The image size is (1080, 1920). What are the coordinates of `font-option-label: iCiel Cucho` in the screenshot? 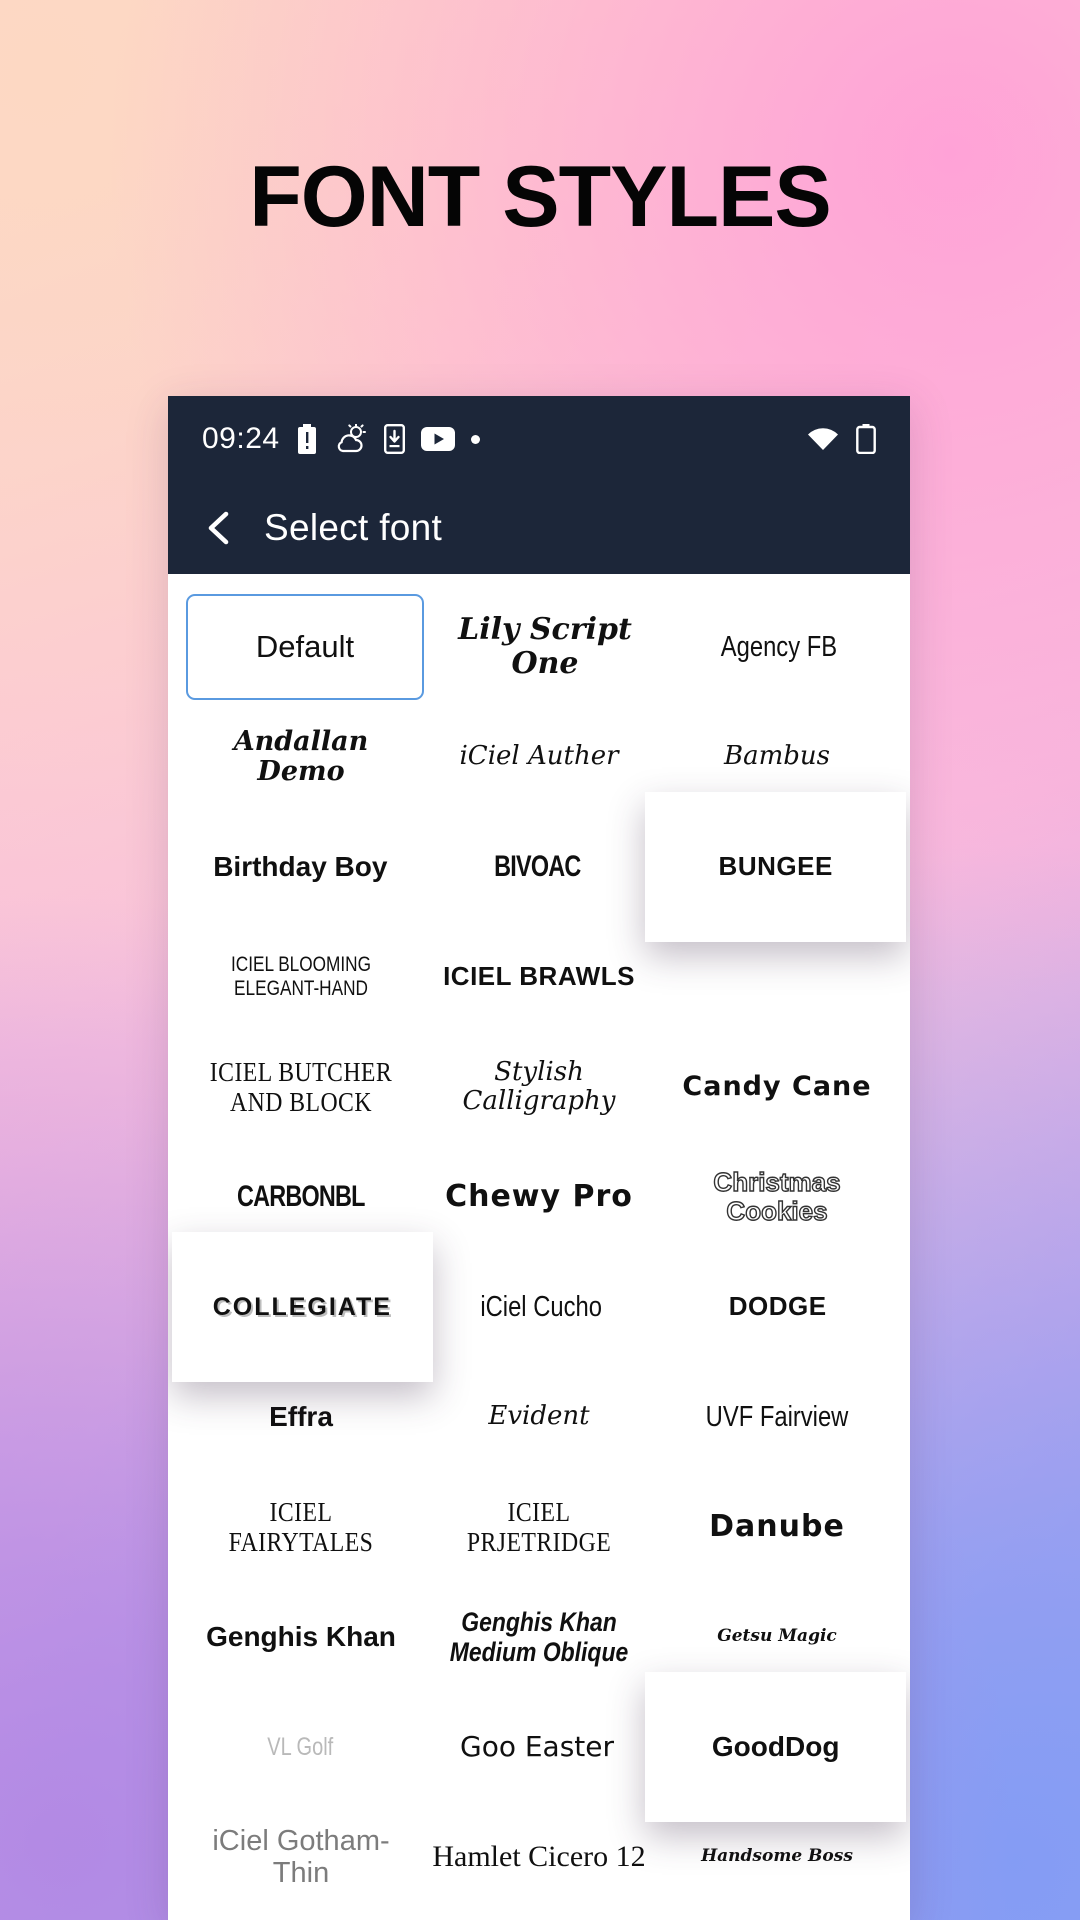 It's located at (541, 1306).